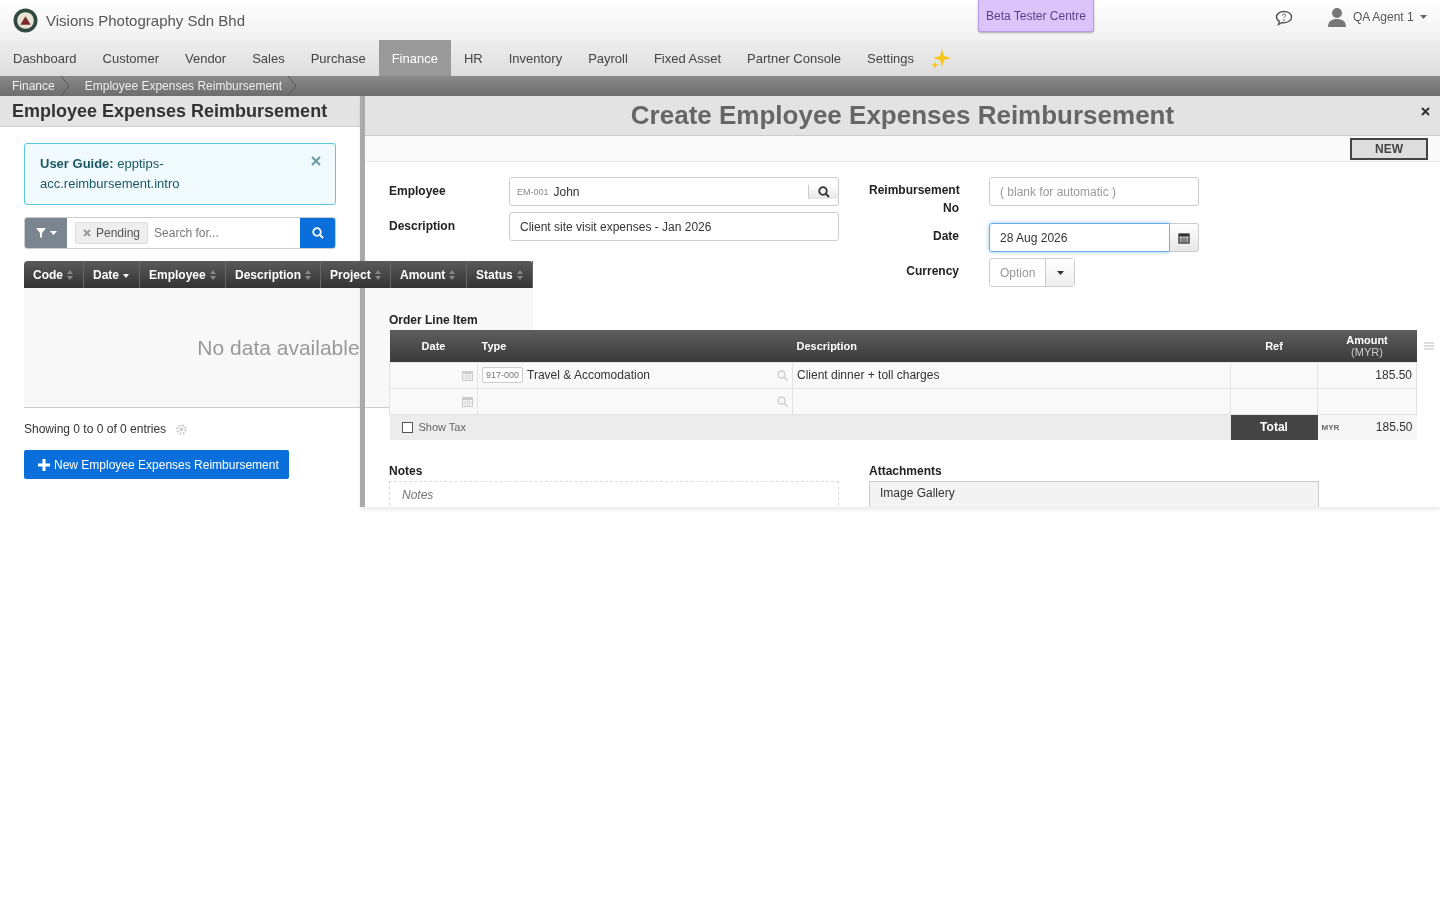  Describe the element at coordinates (906, 471) in the screenshot. I see `section-title: Attachments` at that location.